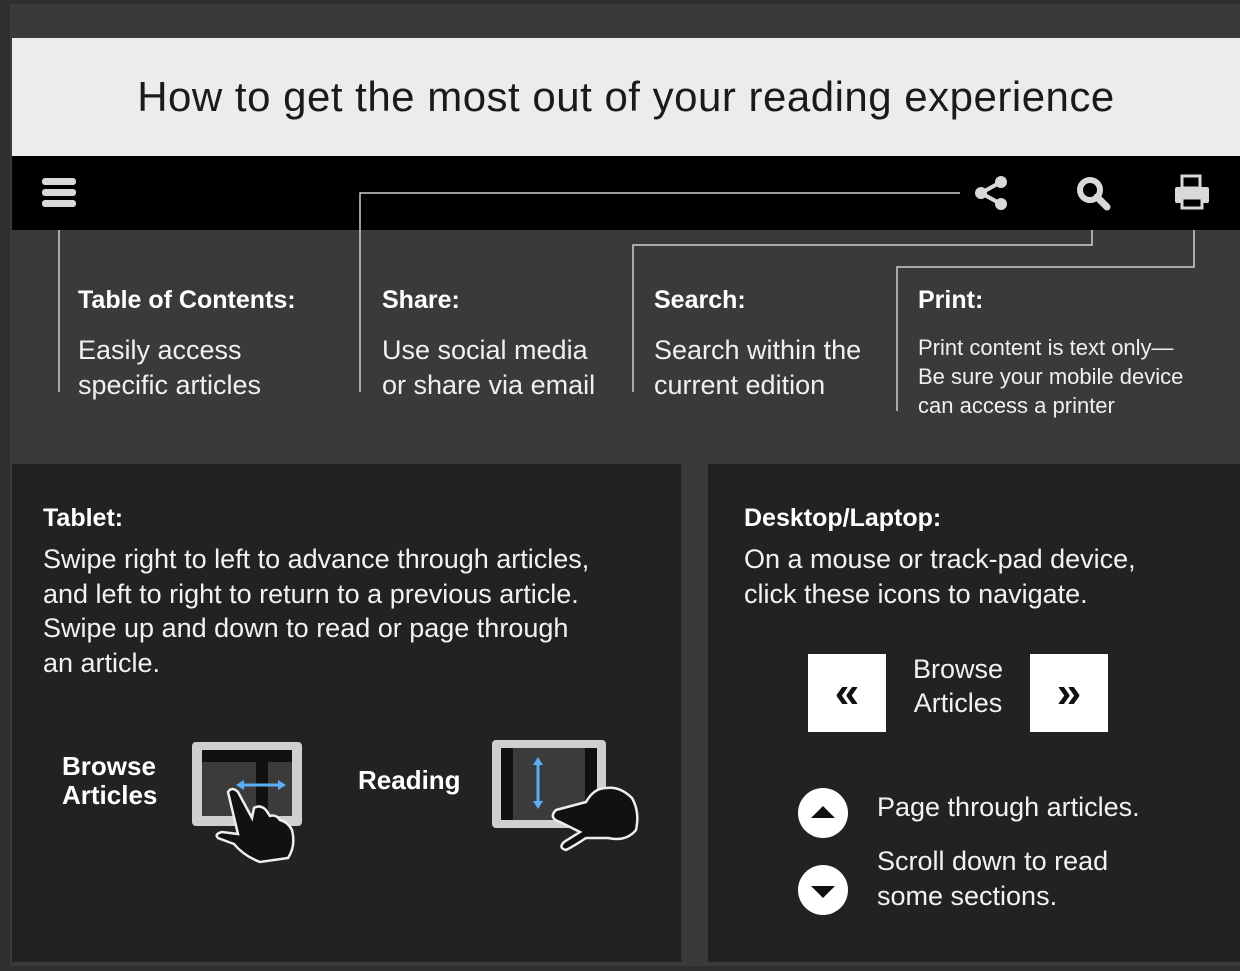 The height and width of the screenshot is (971, 1240). What do you see at coordinates (170, 367) in the screenshot?
I see `feature-text: Easily access specific articles` at bounding box center [170, 367].